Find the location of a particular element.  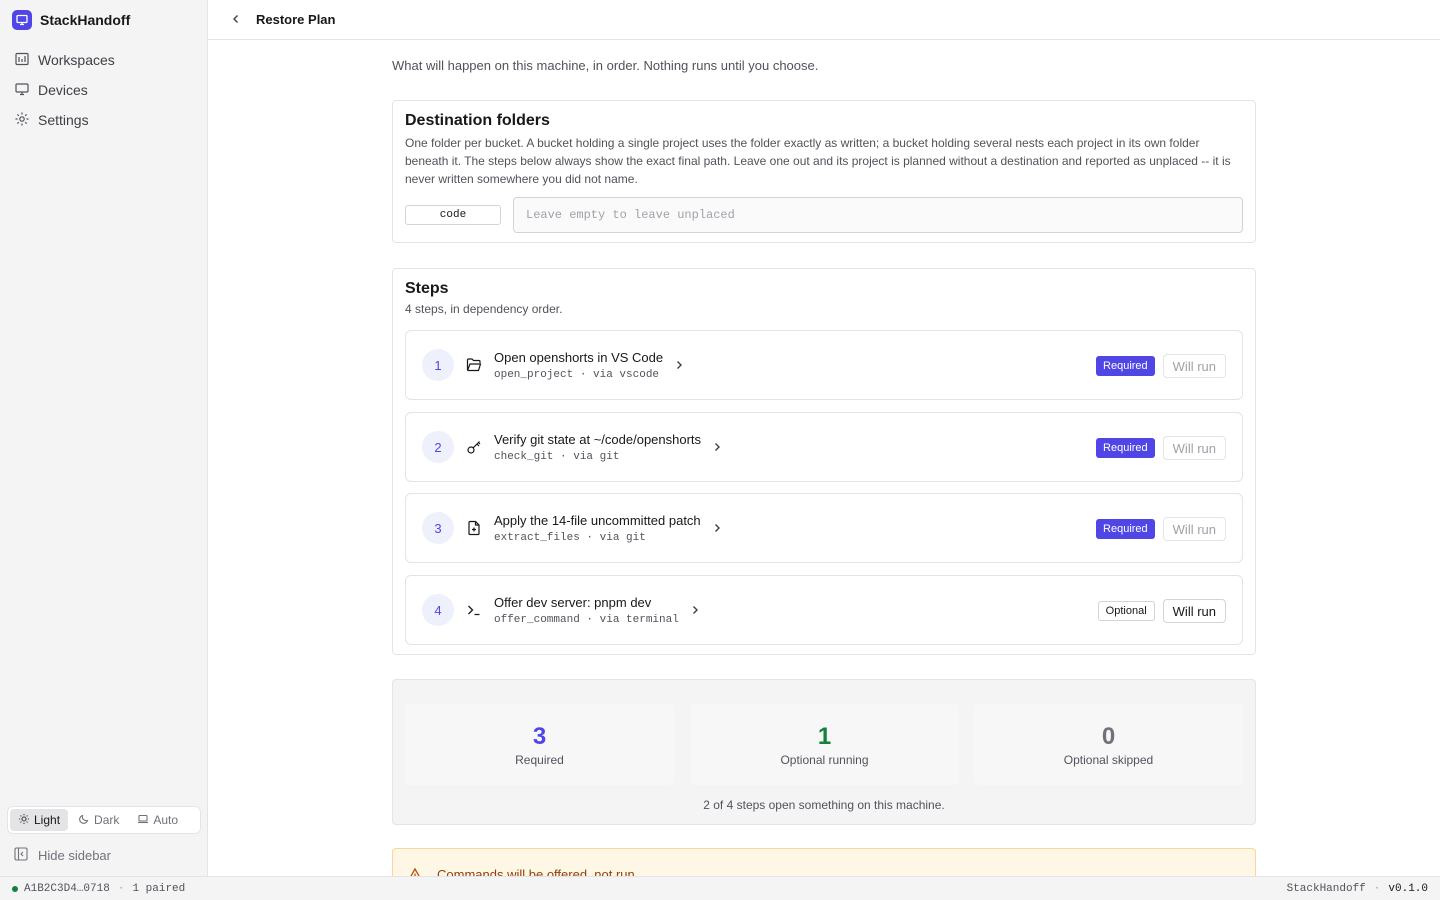

step-number: 2 is located at coordinates (438, 447).